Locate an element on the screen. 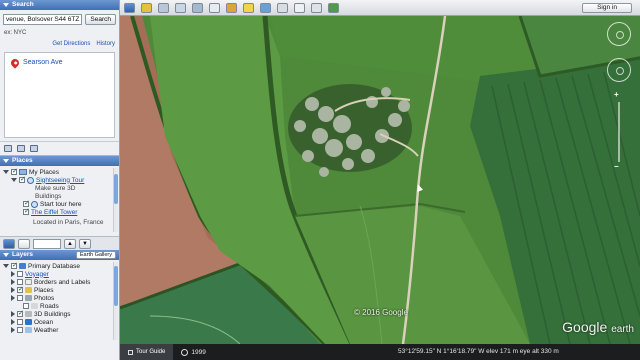  layer-label: Photos is located at coordinates (44, 298).